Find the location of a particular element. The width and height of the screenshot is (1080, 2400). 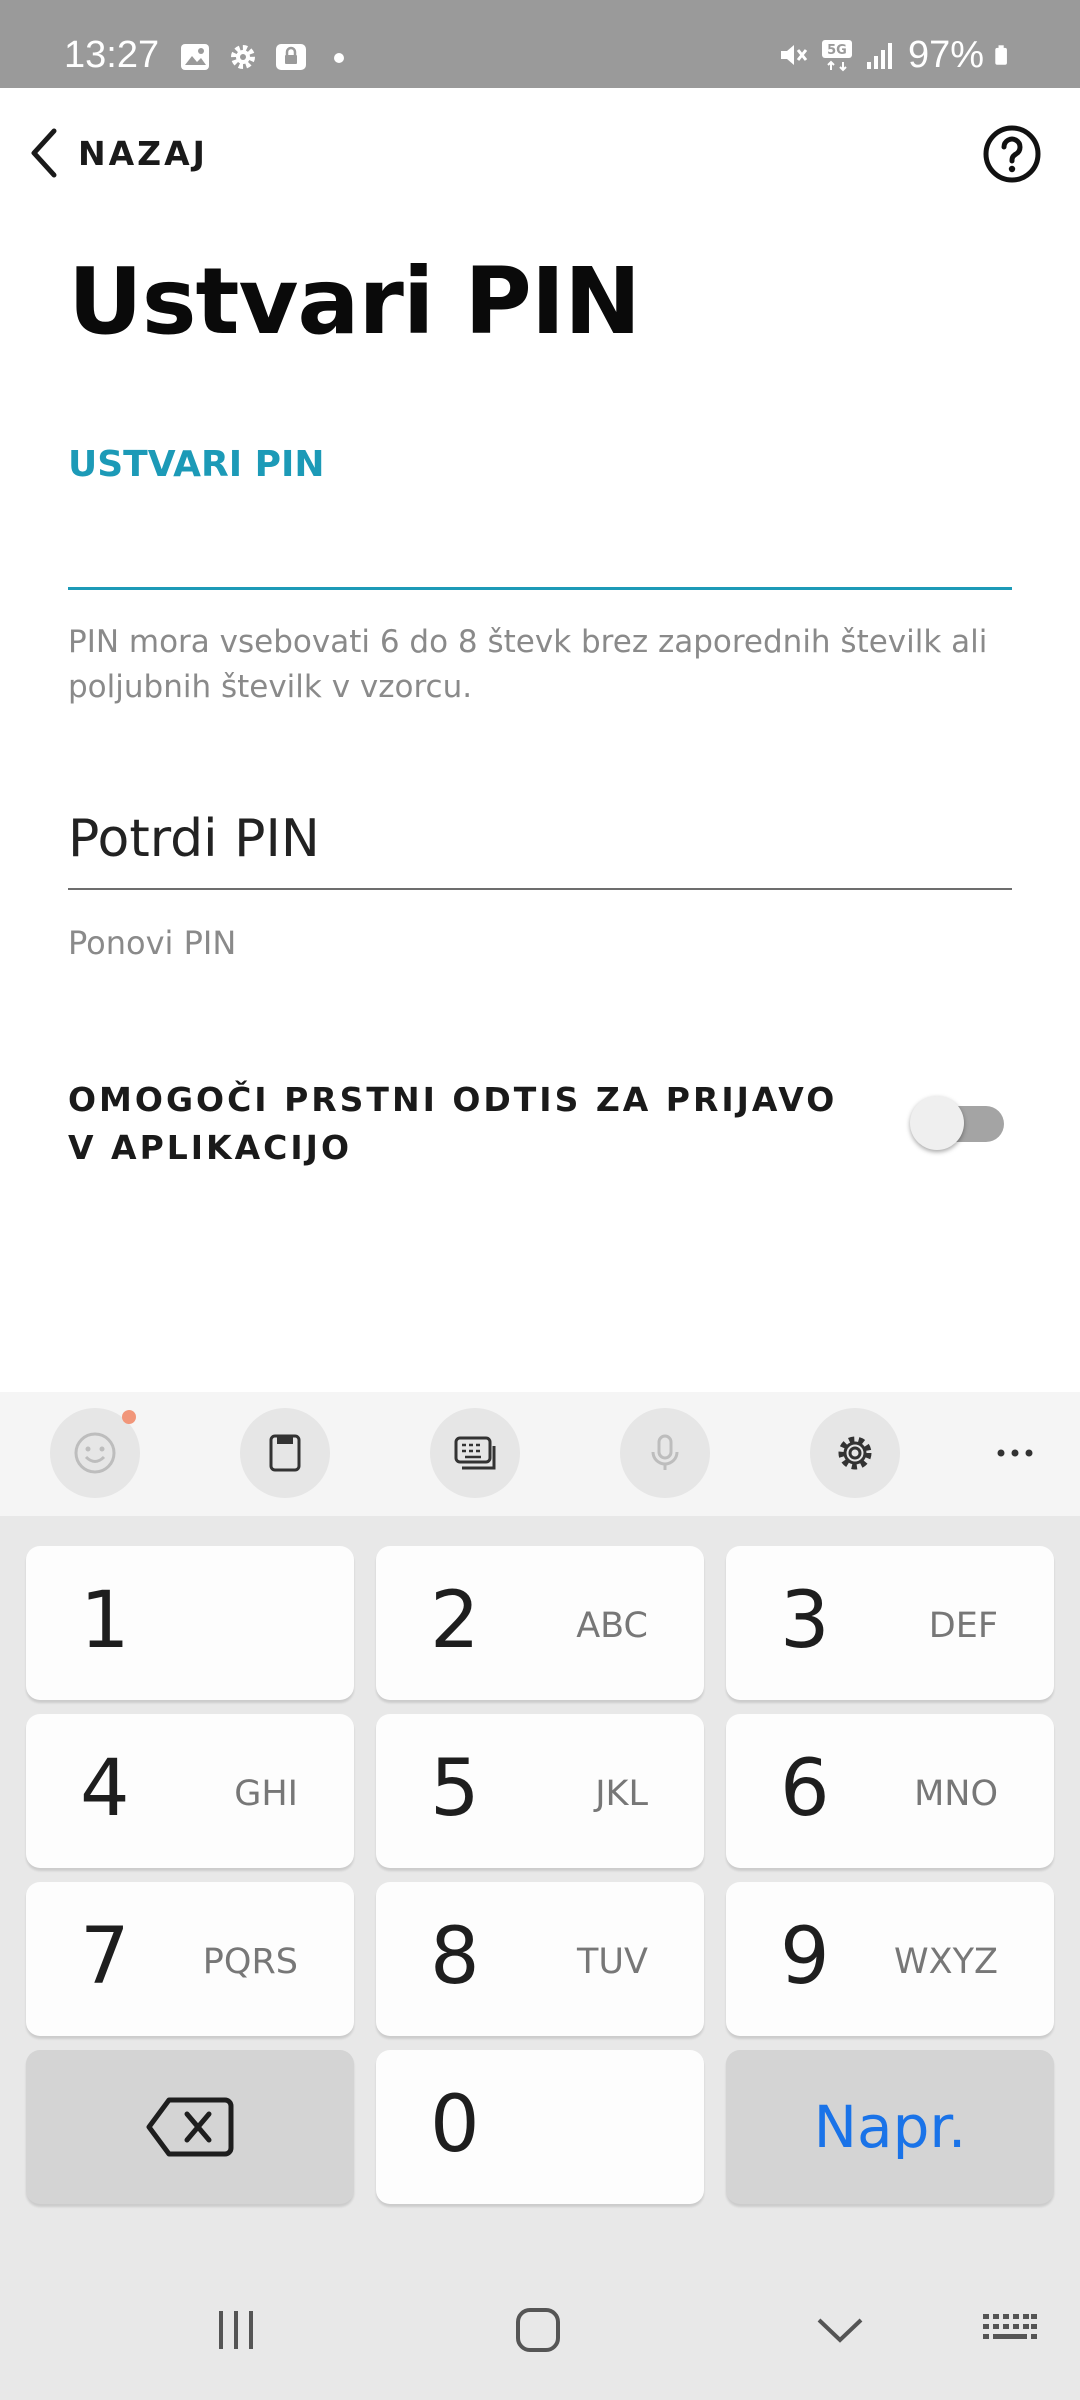

key-9: 9 WXYZ is located at coordinates (890, 1959).